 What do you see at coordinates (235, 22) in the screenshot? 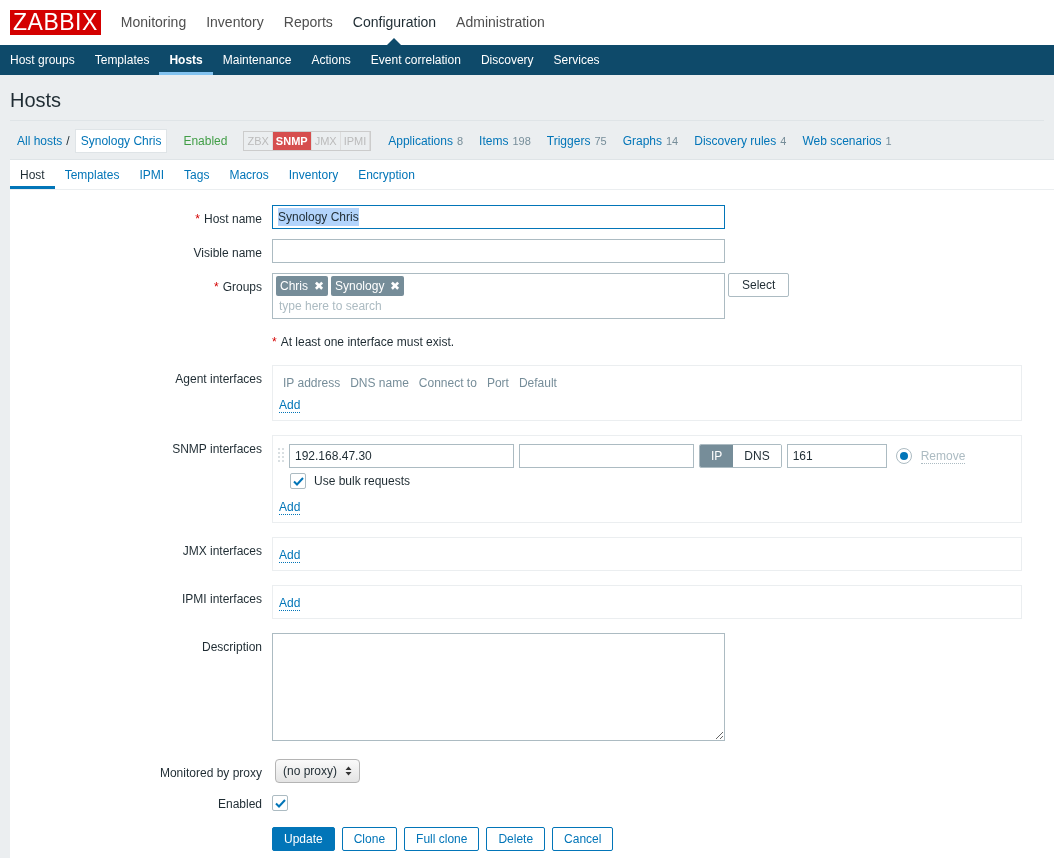
I see `menu-item: Inventory` at bounding box center [235, 22].